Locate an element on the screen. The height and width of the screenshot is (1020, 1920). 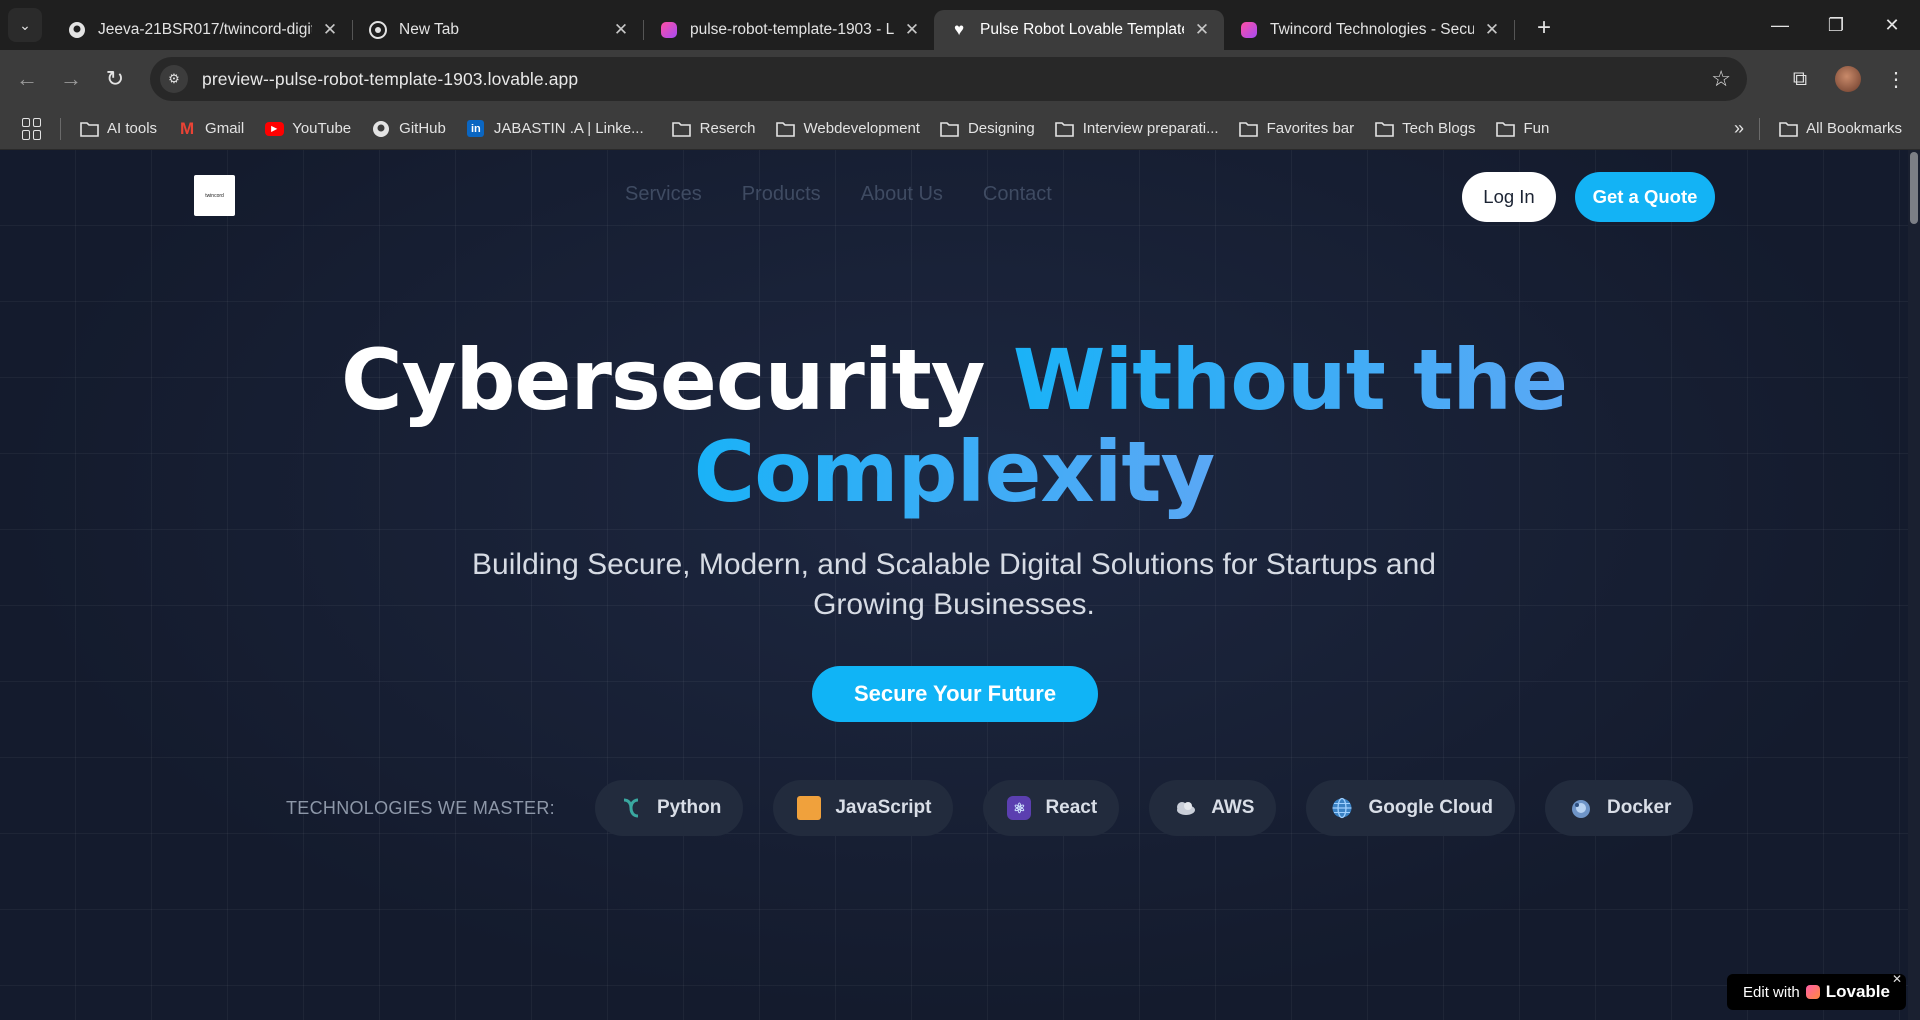
tech-name: Python is located at coordinates (689, 807).